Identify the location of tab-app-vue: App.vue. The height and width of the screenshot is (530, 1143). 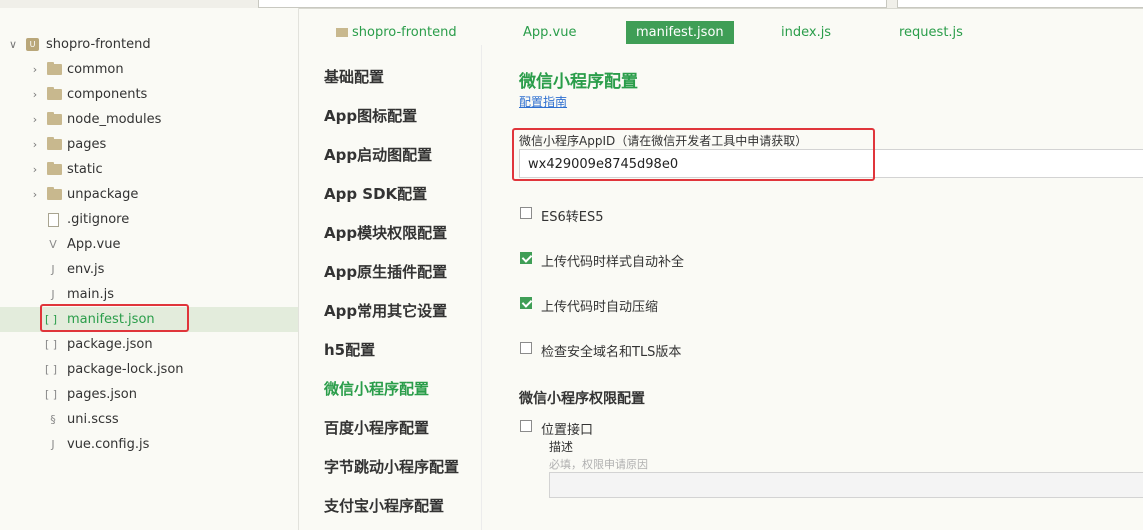
(549, 32).